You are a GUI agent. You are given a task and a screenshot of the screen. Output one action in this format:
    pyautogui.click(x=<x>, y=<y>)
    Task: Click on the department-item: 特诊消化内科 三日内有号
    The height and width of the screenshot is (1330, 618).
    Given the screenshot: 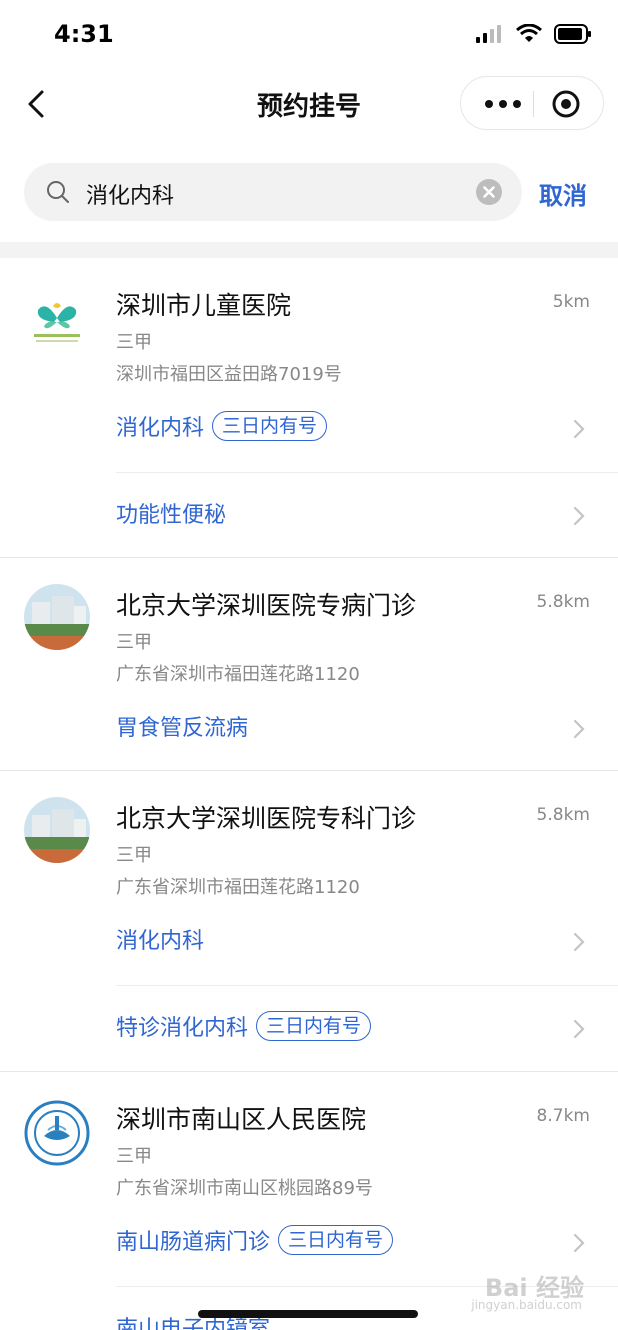 What is the action you would take?
    pyautogui.click(x=367, y=1028)
    